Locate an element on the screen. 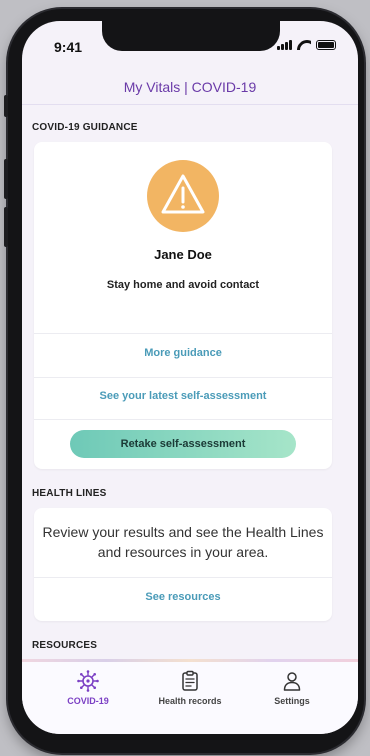 The width and height of the screenshot is (370, 756). guidance-heading: COVID-19 GUIDANCE is located at coordinates (85, 127).